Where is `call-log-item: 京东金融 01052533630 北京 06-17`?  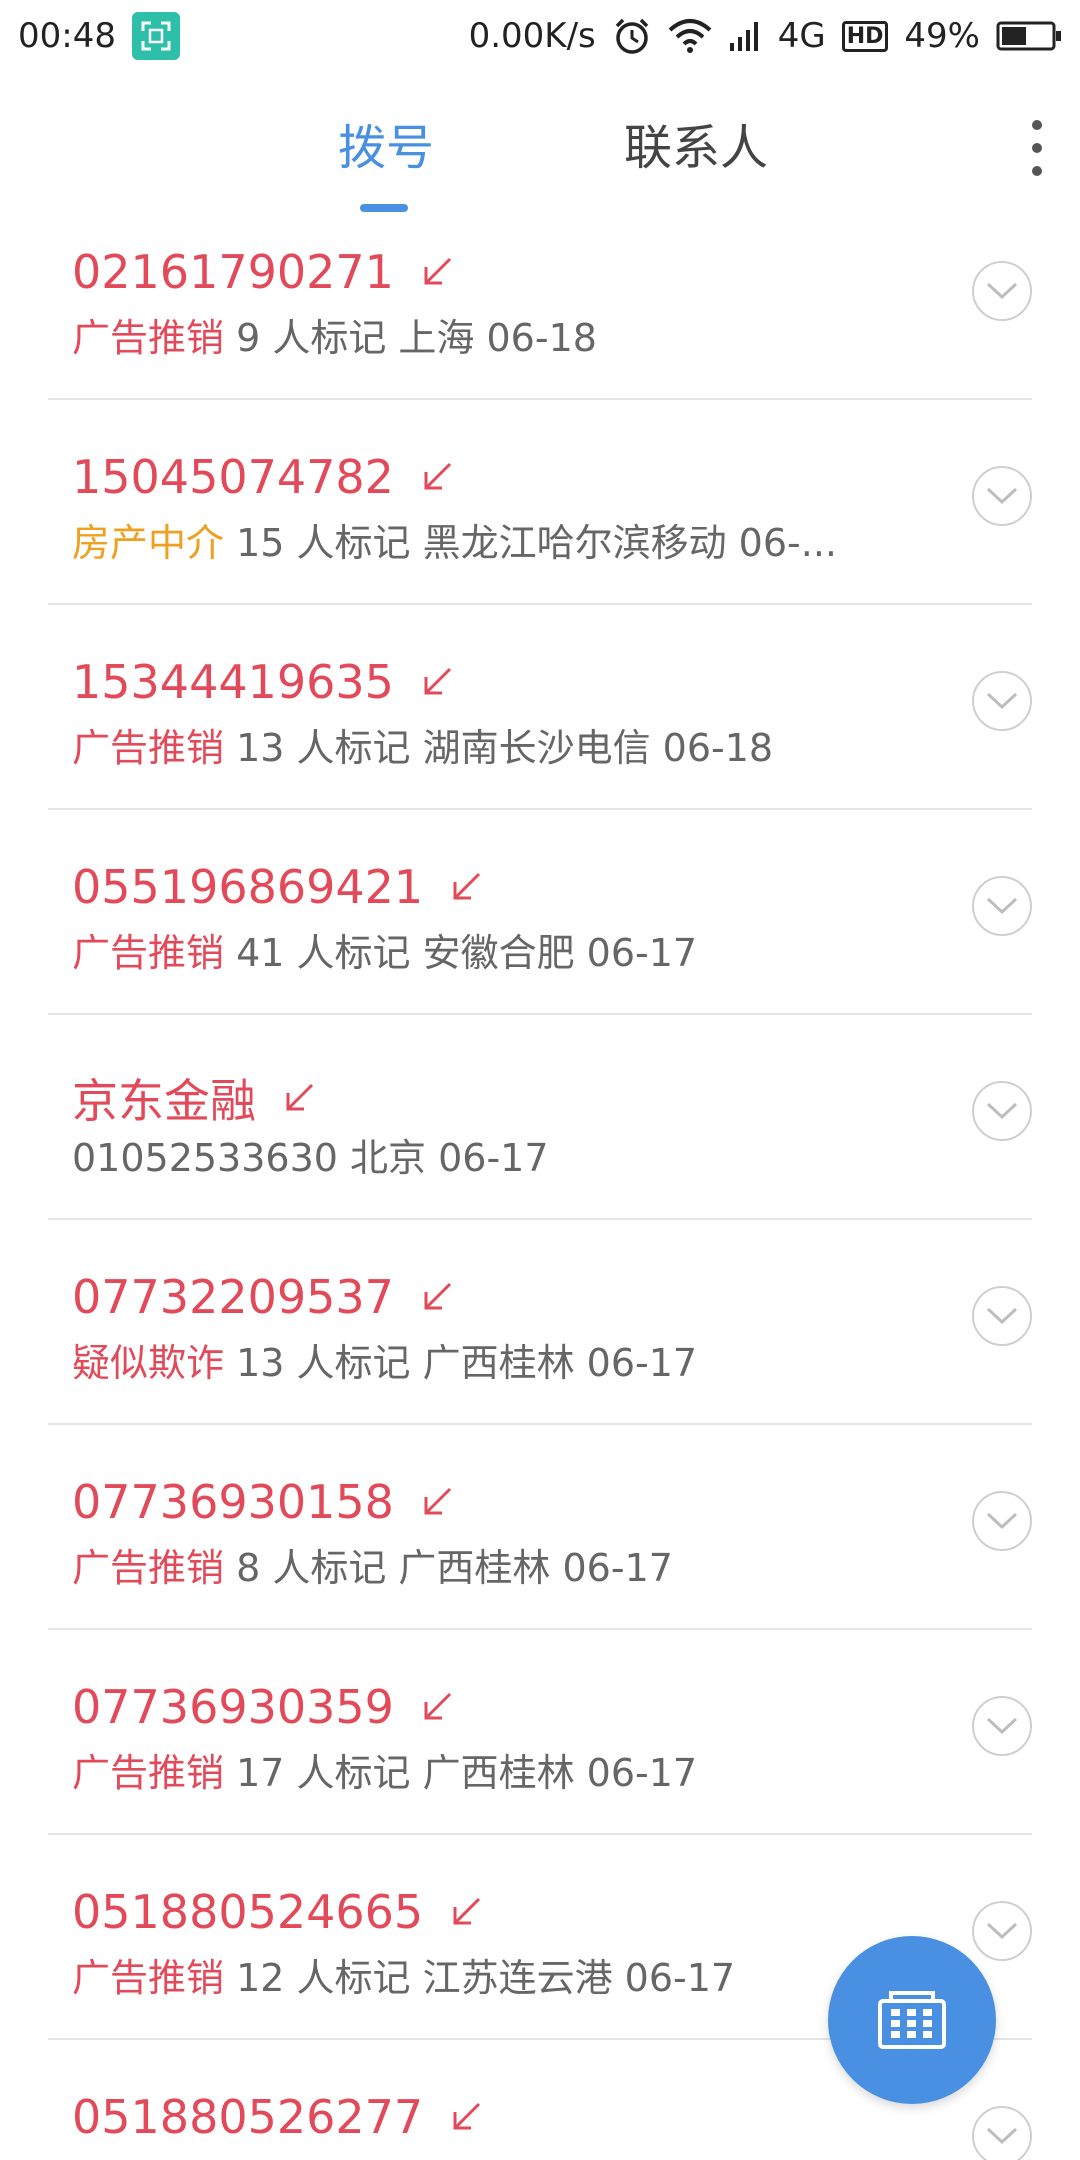
call-log-item: 京东金融 01052533630 北京 06-17 is located at coordinates (540, 1117).